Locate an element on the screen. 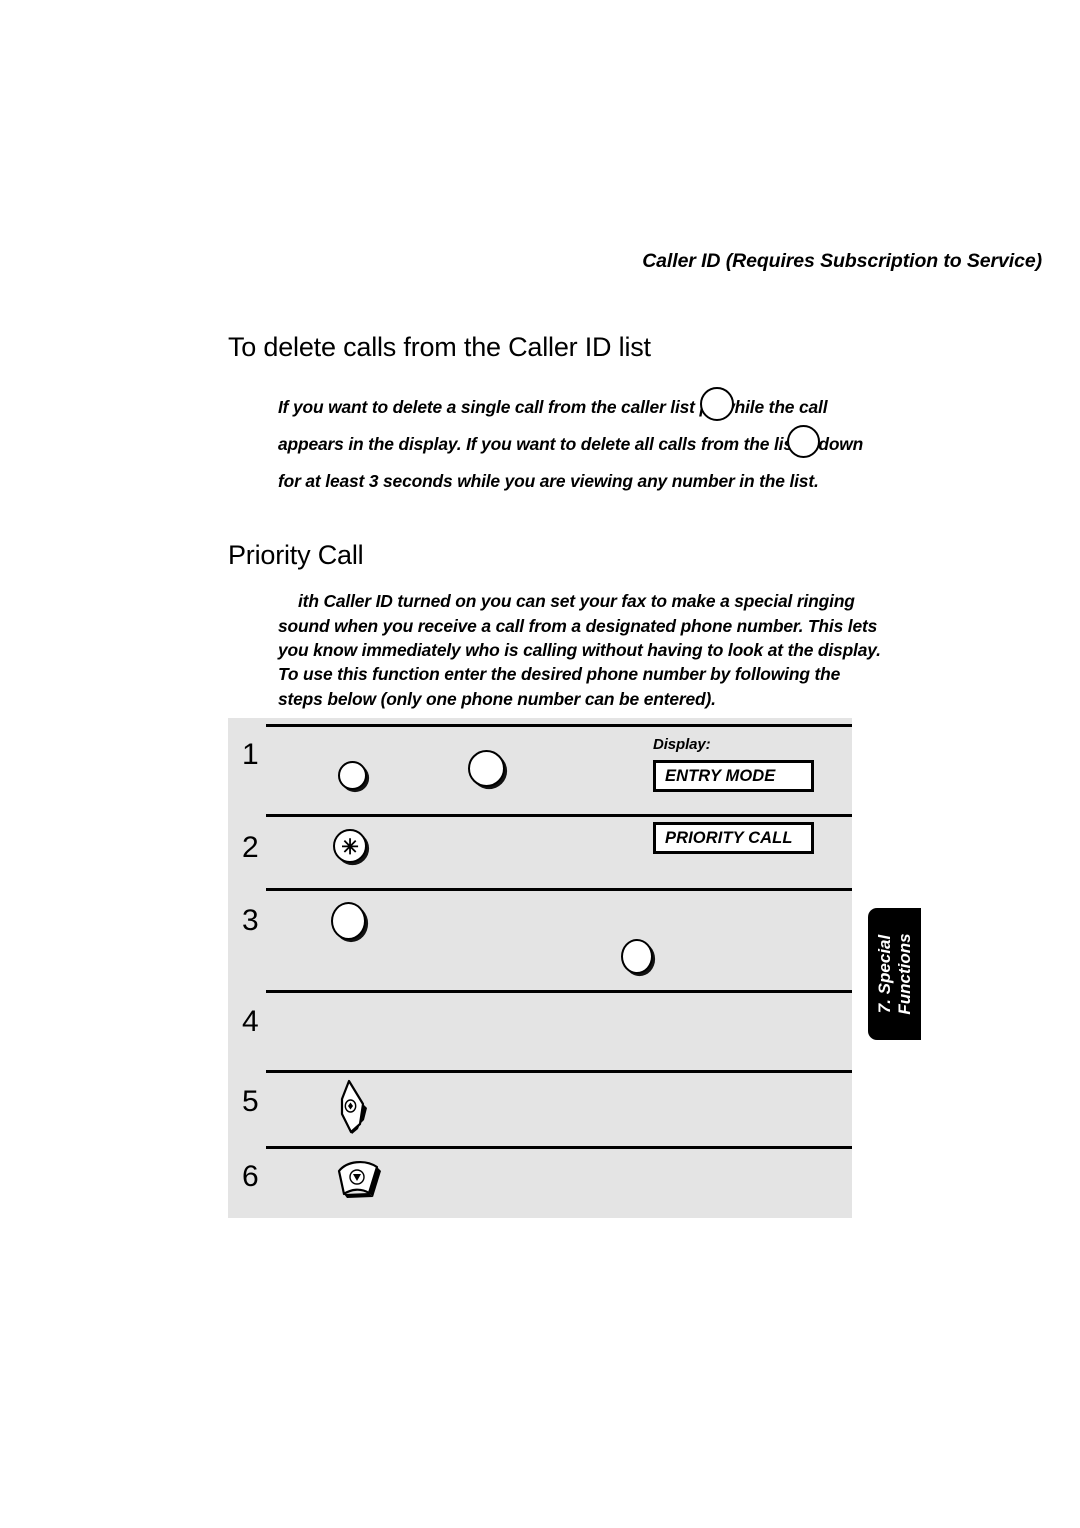 This screenshot has width=1080, height=1528. display-label: Display: is located at coordinates (682, 744).